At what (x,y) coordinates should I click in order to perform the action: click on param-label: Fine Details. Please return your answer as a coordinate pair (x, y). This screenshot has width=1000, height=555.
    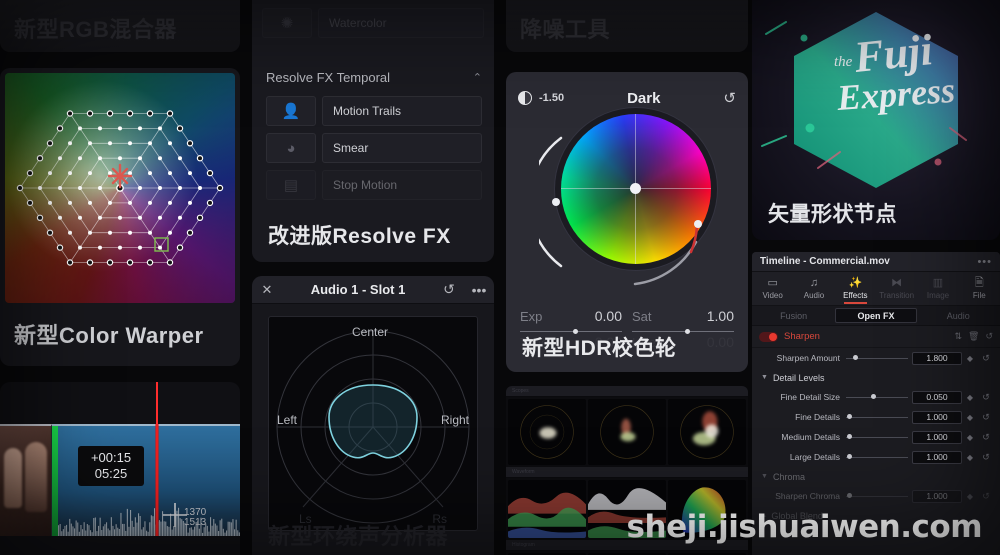
    Looking at the image, I should click on (817, 417).